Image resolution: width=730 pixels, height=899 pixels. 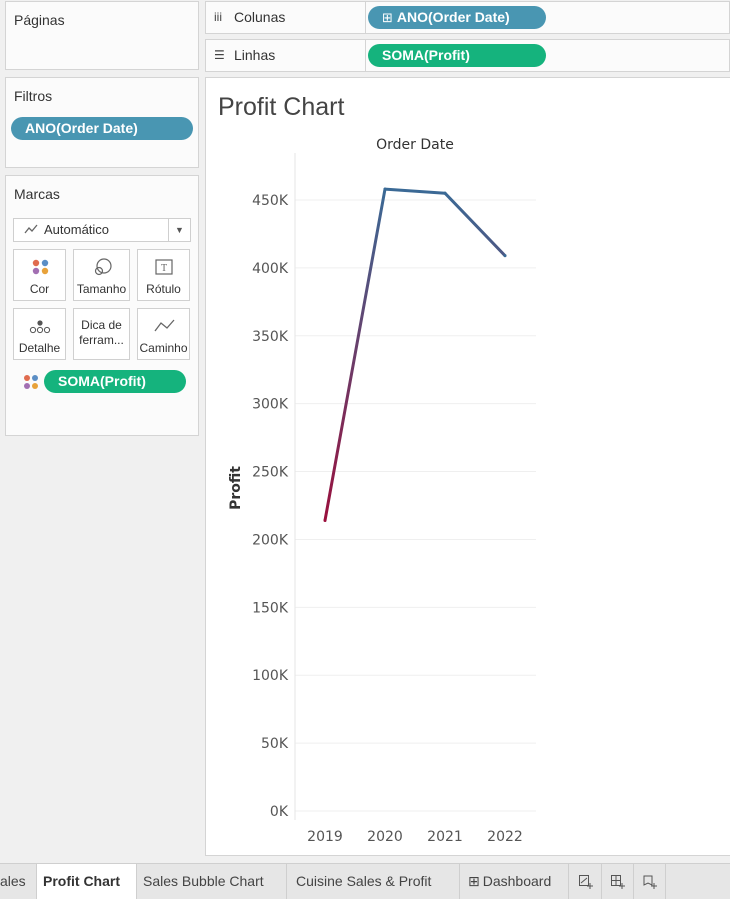 I want to click on label-button: T Rótulo, so click(x=163, y=275).